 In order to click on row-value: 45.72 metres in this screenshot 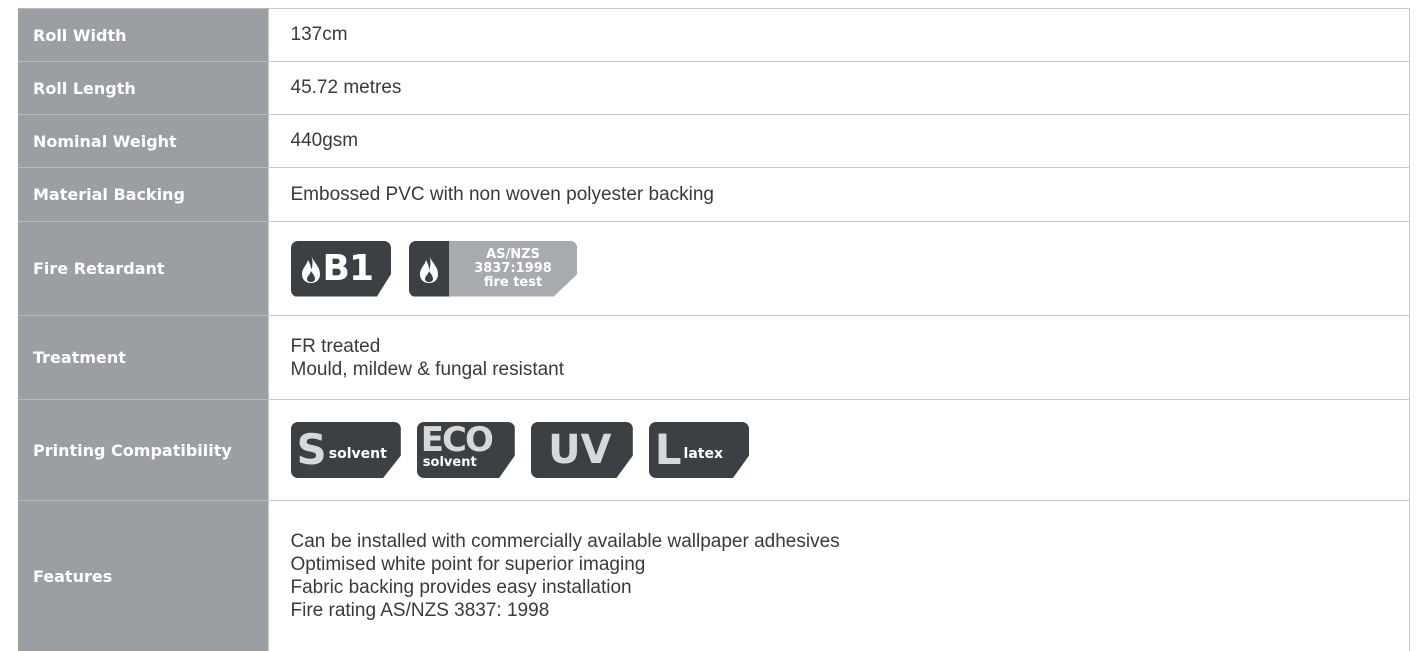, I will do `click(839, 88)`.